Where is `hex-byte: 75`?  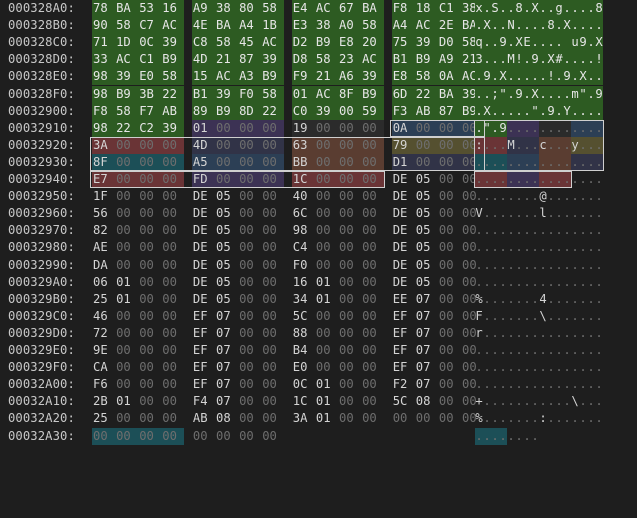
hex-byte: 75 is located at coordinates (403, 43).